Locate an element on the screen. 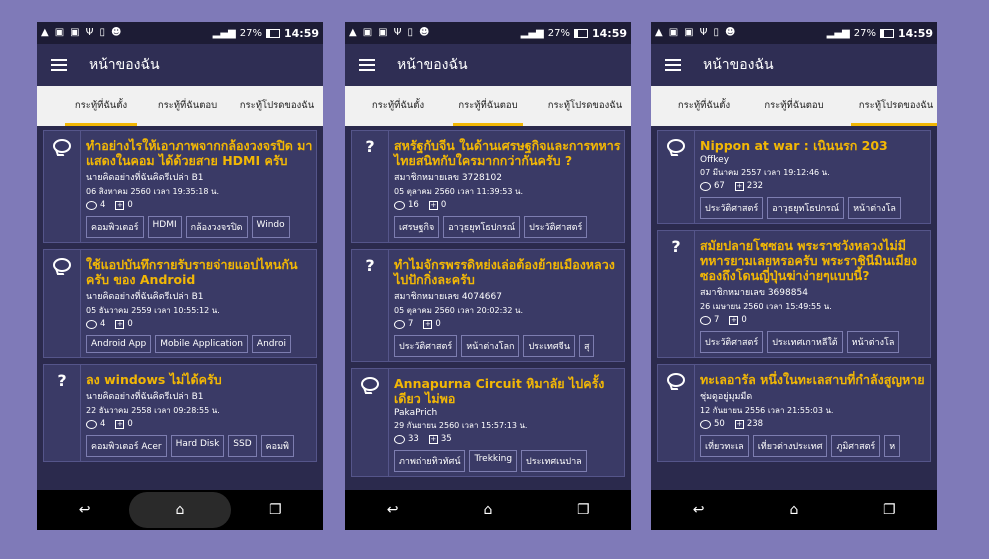  comment-count: 7 is located at coordinates (411, 324).